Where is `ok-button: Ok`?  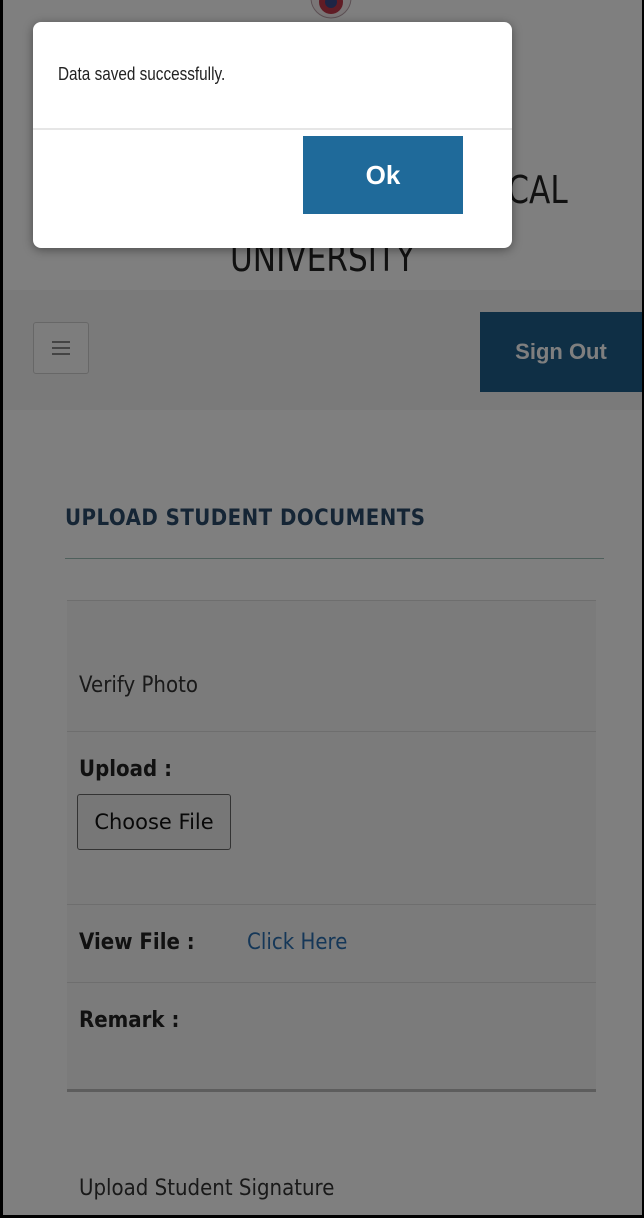
ok-button: Ok is located at coordinates (383, 175).